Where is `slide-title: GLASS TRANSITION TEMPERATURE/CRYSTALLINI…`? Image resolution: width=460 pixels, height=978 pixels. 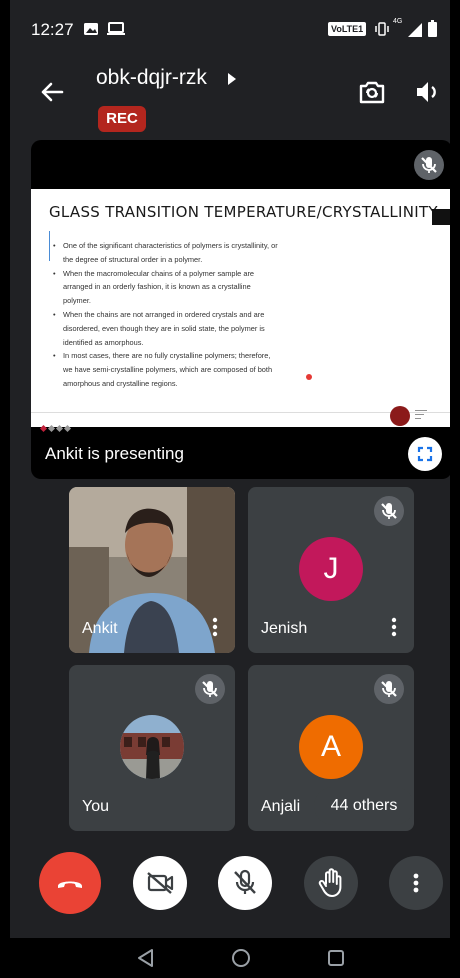 slide-title: GLASS TRANSITION TEMPERATURE/CRYSTALLINI… is located at coordinates (243, 212).